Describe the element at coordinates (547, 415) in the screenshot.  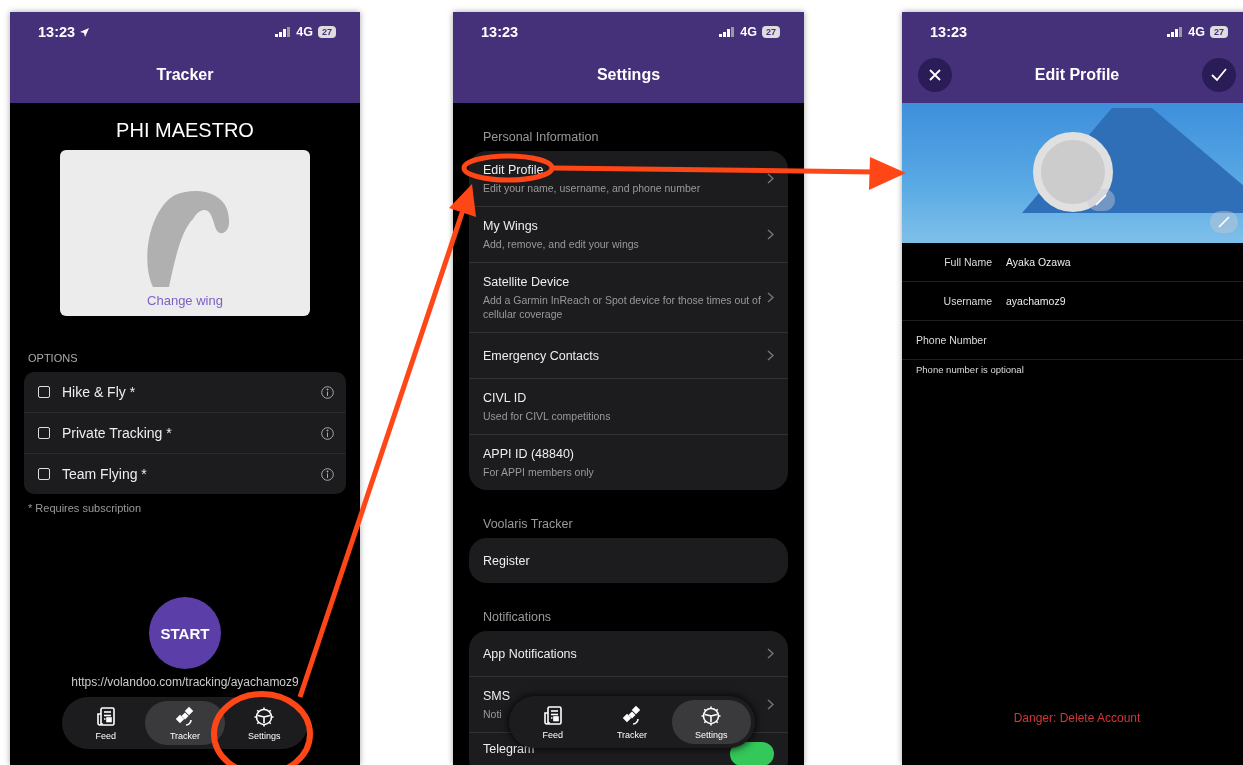
I see `setting-subtitle: Used for CIVL competitions` at that location.